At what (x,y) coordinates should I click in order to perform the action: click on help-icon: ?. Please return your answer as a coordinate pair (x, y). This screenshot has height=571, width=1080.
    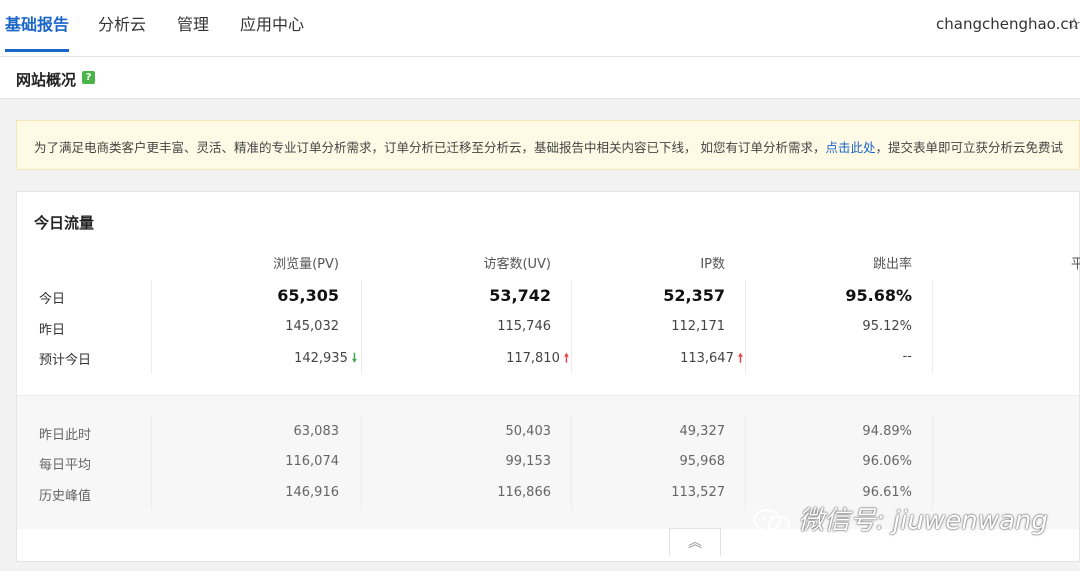
    Looking at the image, I should click on (88, 77).